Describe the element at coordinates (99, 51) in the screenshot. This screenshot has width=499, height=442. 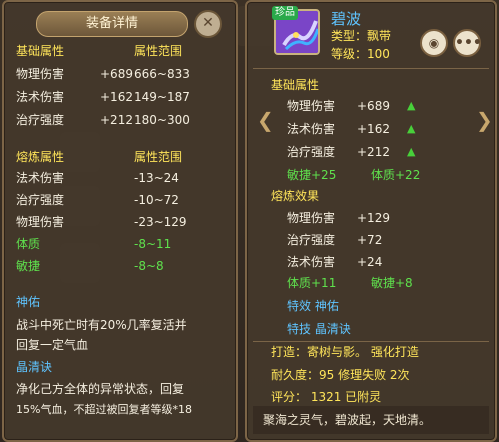
I see `base-header: 基础属性 属性范围` at that location.